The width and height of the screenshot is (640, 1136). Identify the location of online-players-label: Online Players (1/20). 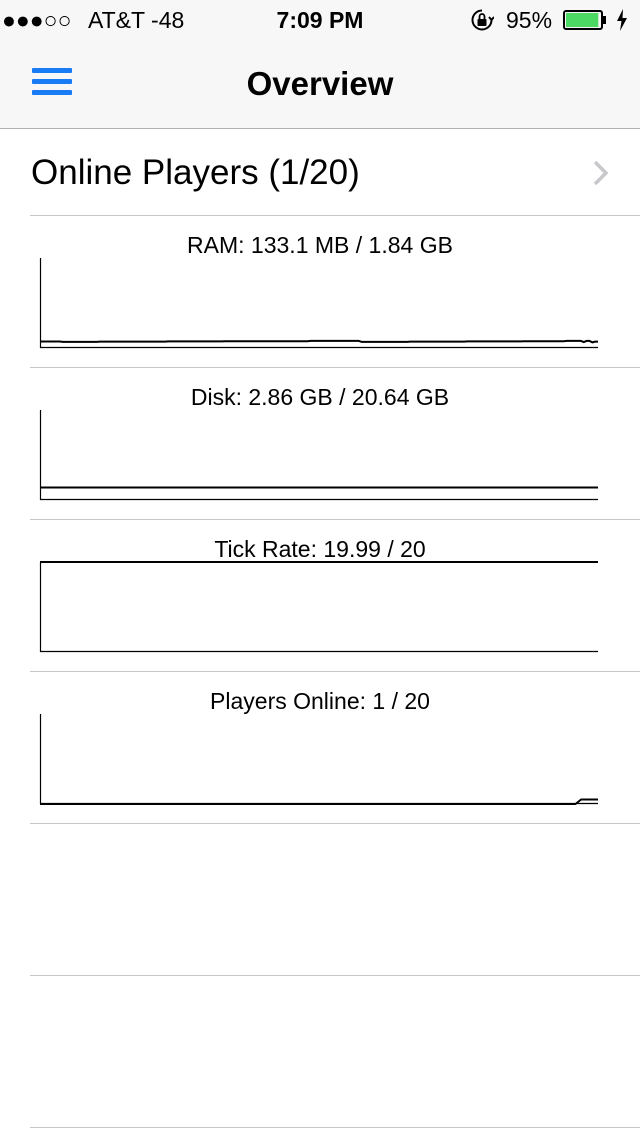
(195, 172).